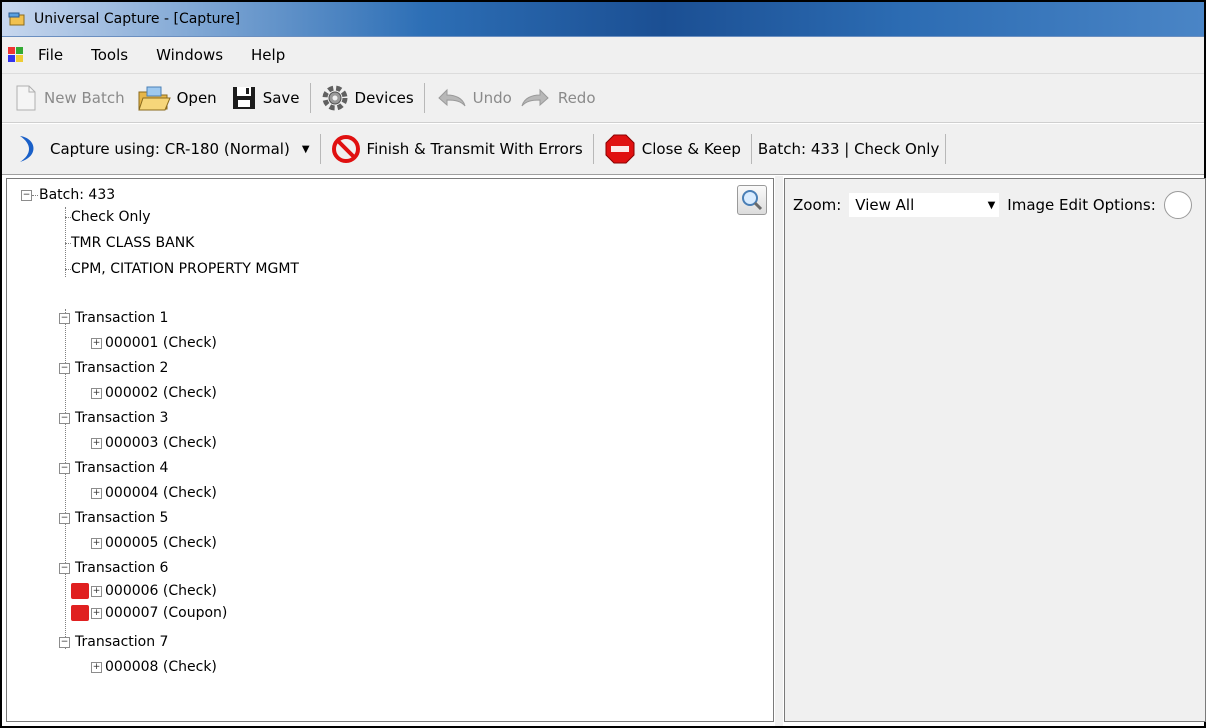 The height and width of the screenshot is (728, 1206). Describe the element at coordinates (132, 243) in the screenshot. I see `tree-node-bank: TMR CLASS BANK` at that location.